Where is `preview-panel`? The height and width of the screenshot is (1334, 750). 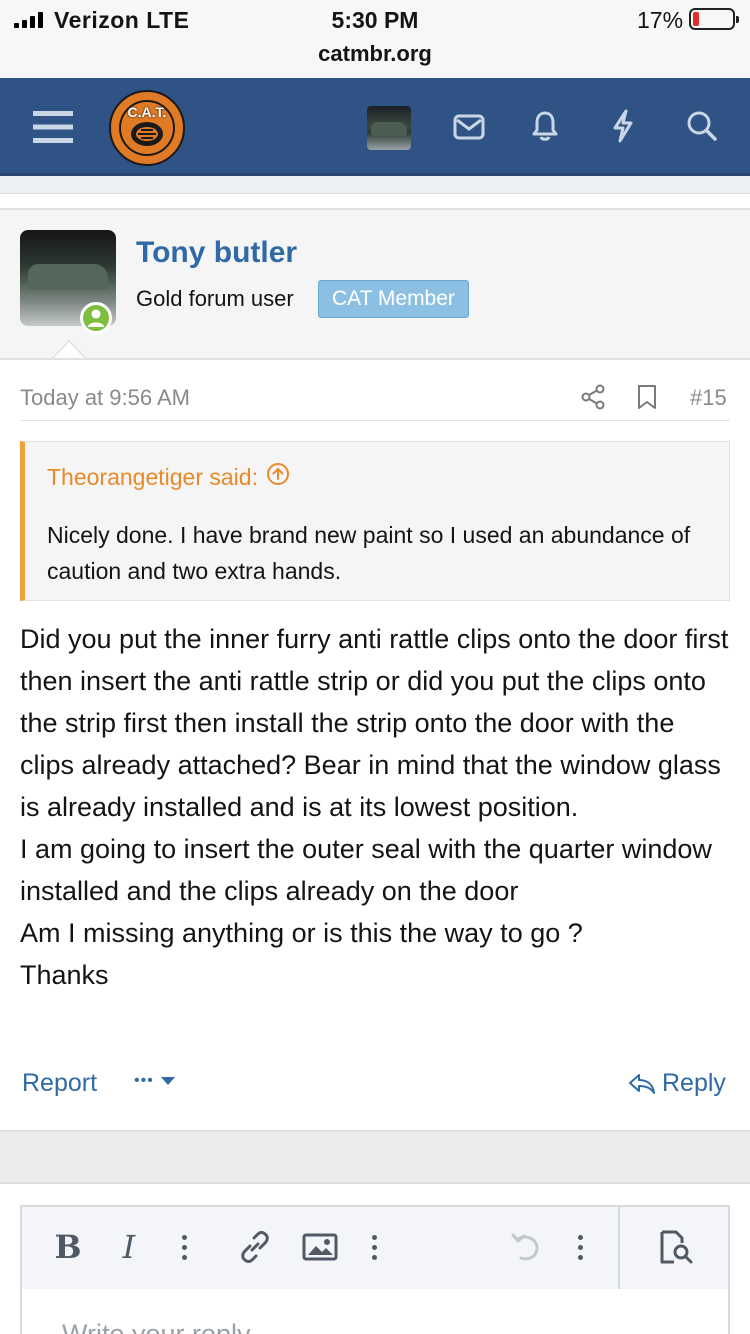
preview-panel is located at coordinates (673, 1248).